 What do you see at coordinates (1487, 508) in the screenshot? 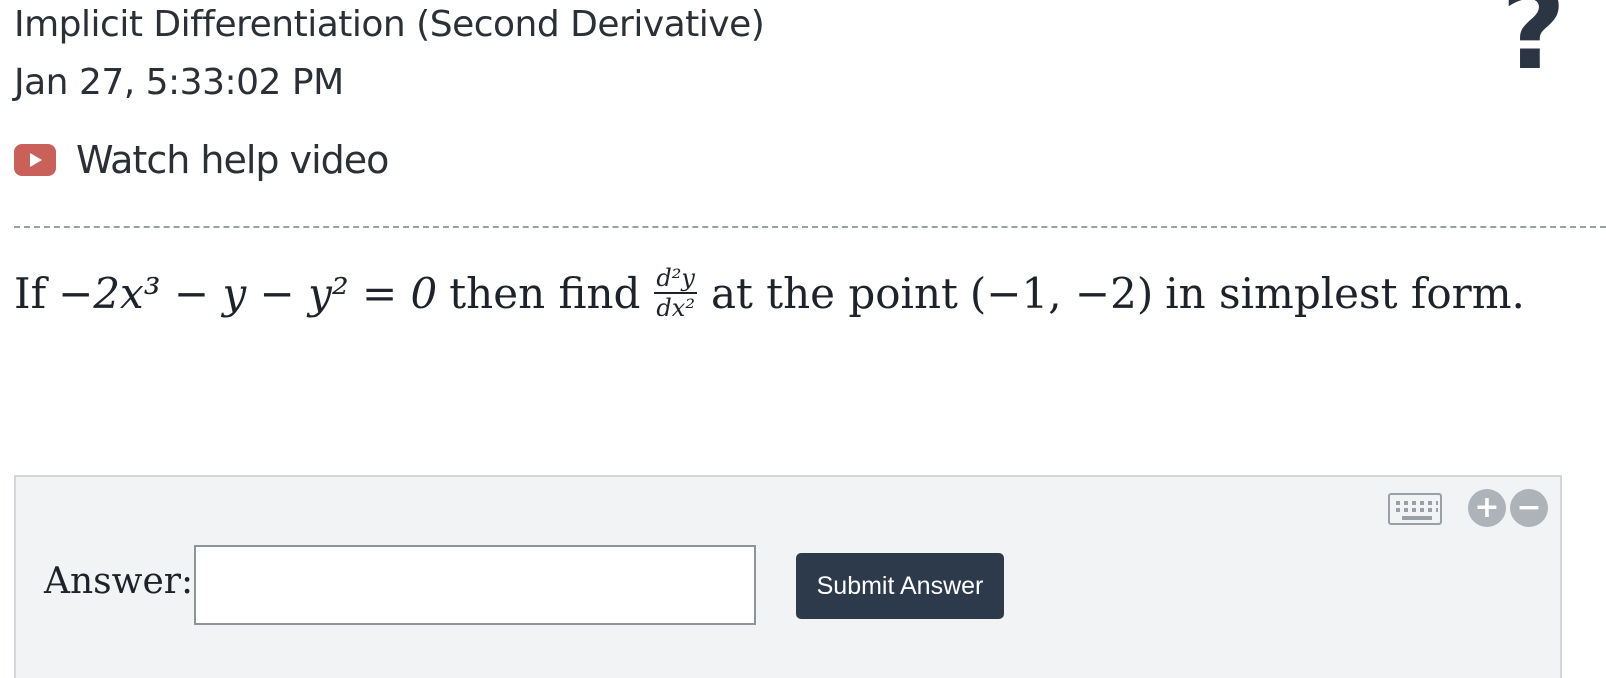
I see `zoom-in-icon: +` at bounding box center [1487, 508].